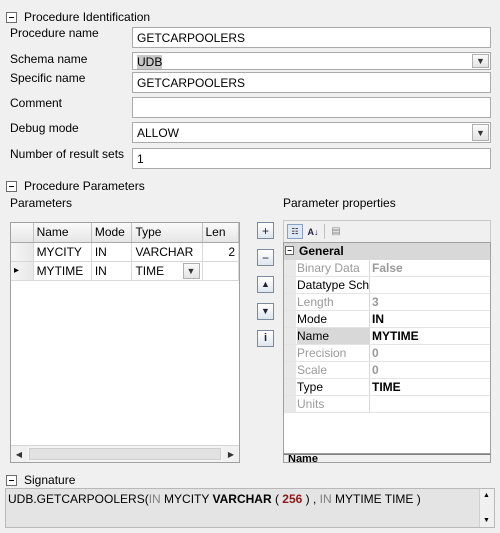  I want to click on param-type-cell: VARCHAR, so click(167, 252).